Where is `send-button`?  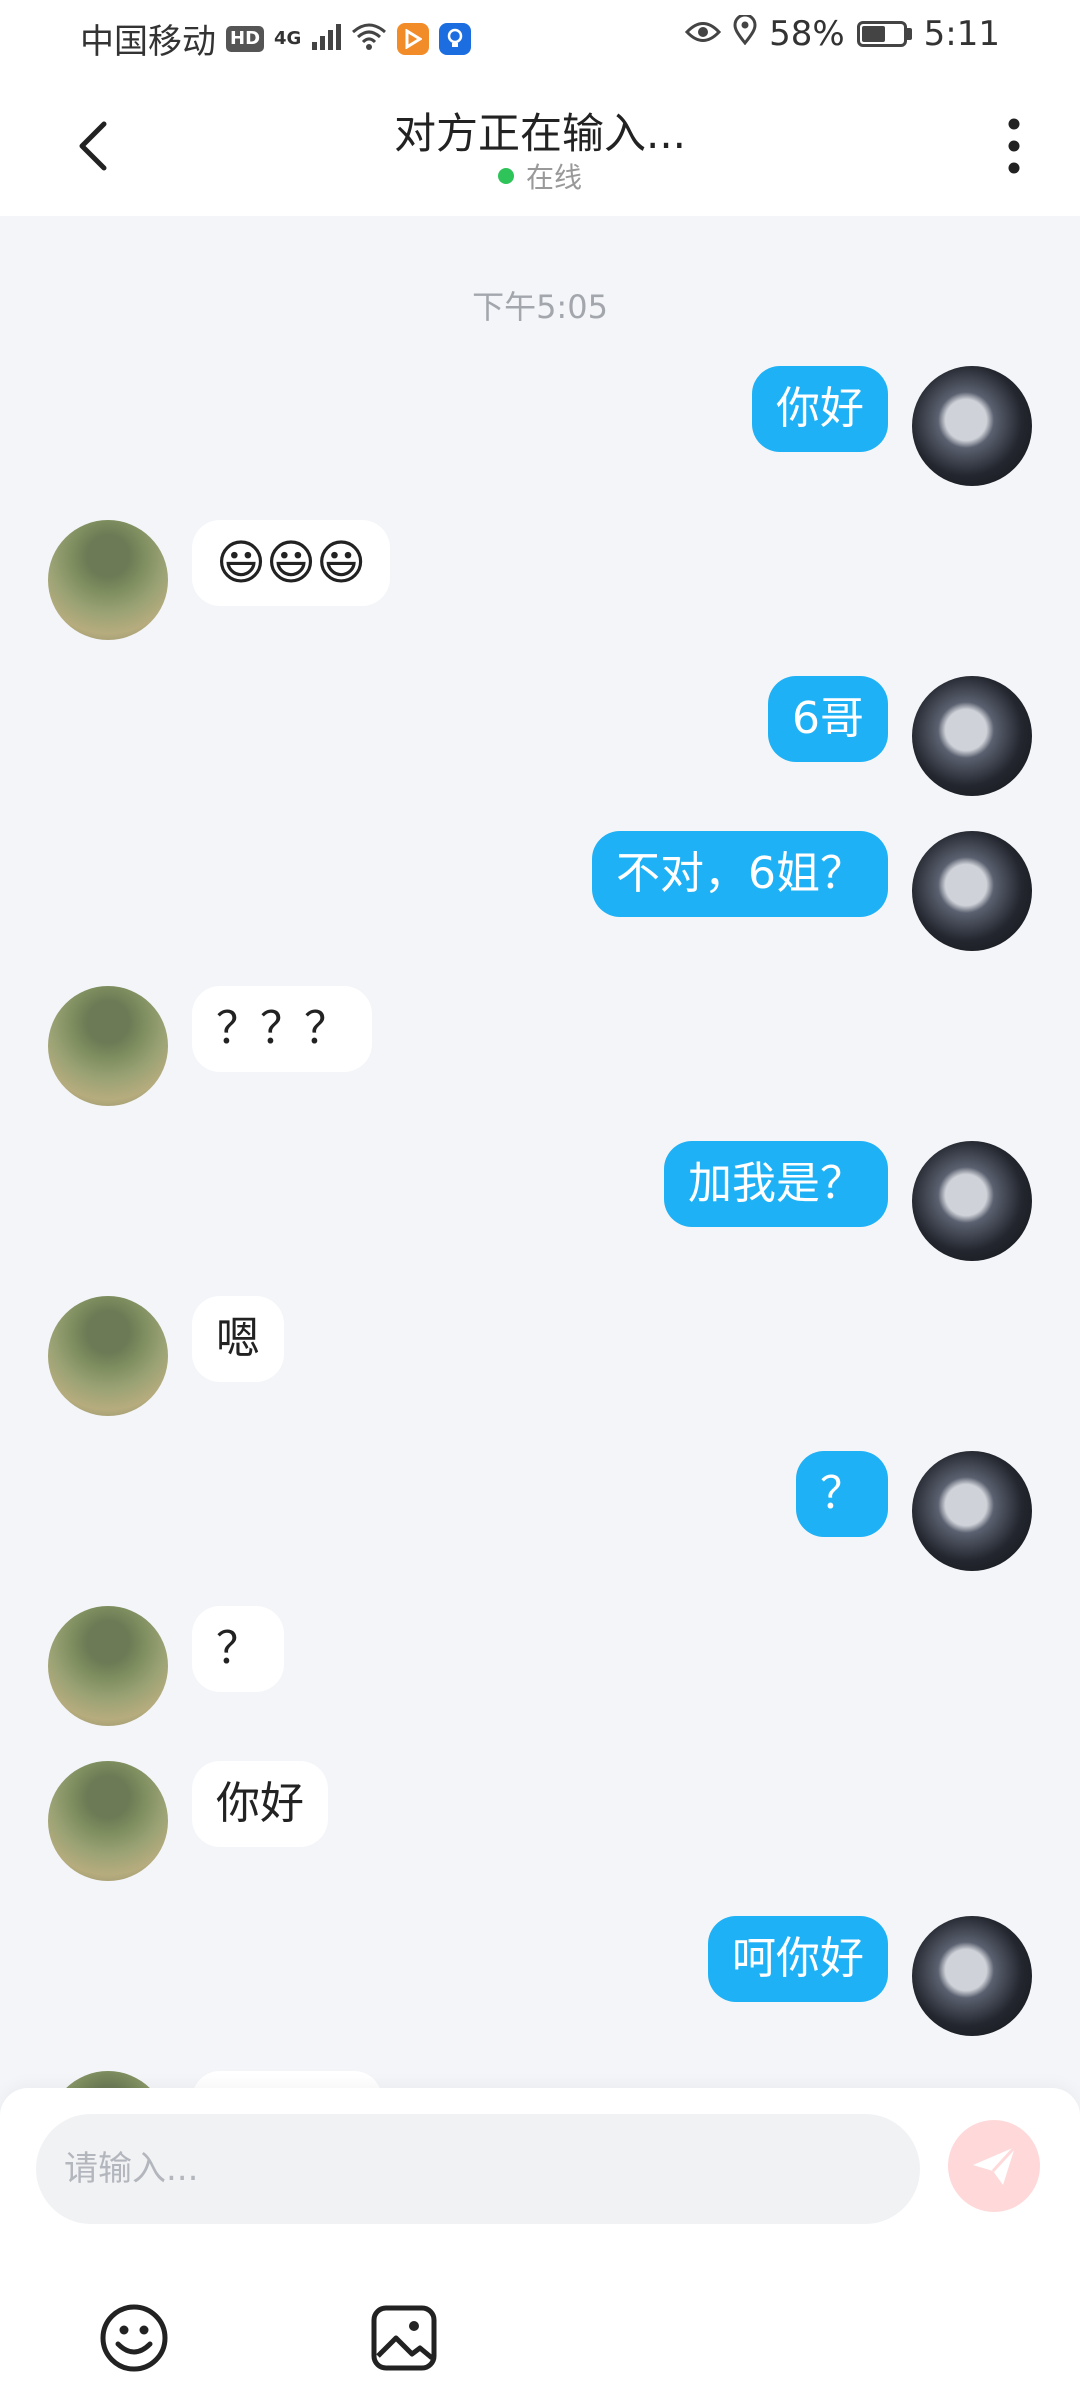 send-button is located at coordinates (994, 2166).